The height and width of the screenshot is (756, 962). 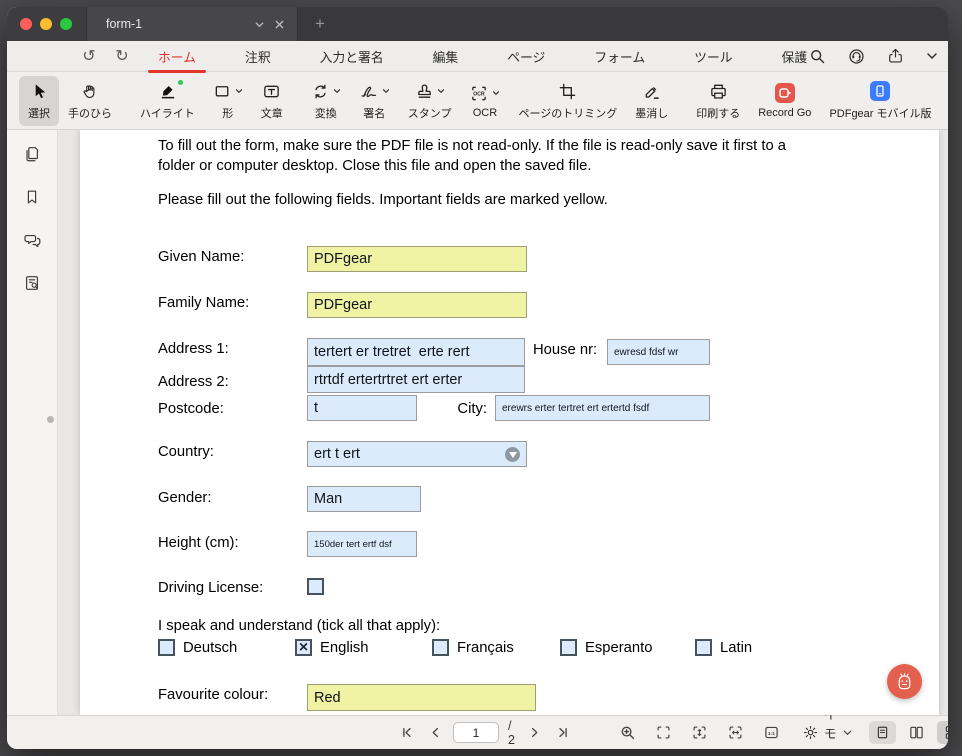 What do you see at coordinates (192, 24) in the screenshot?
I see `document-tab: form-1` at bounding box center [192, 24].